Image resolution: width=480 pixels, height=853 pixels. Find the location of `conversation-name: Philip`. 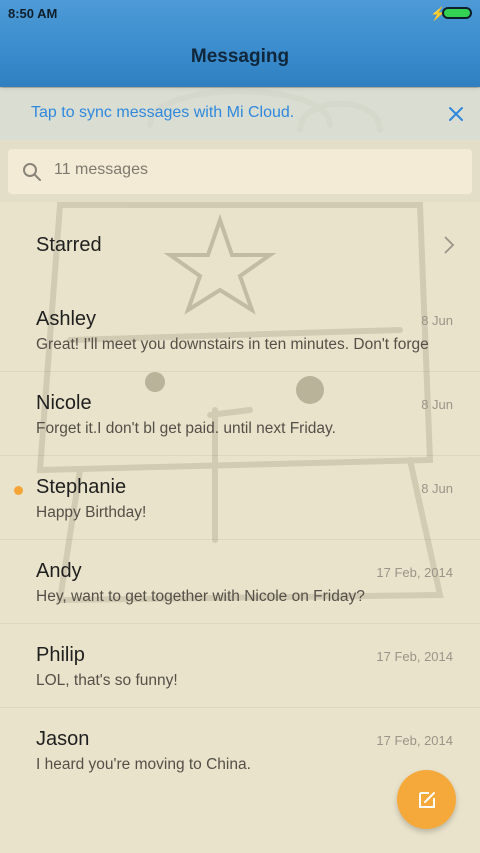

conversation-name: Philip is located at coordinates (60, 655).